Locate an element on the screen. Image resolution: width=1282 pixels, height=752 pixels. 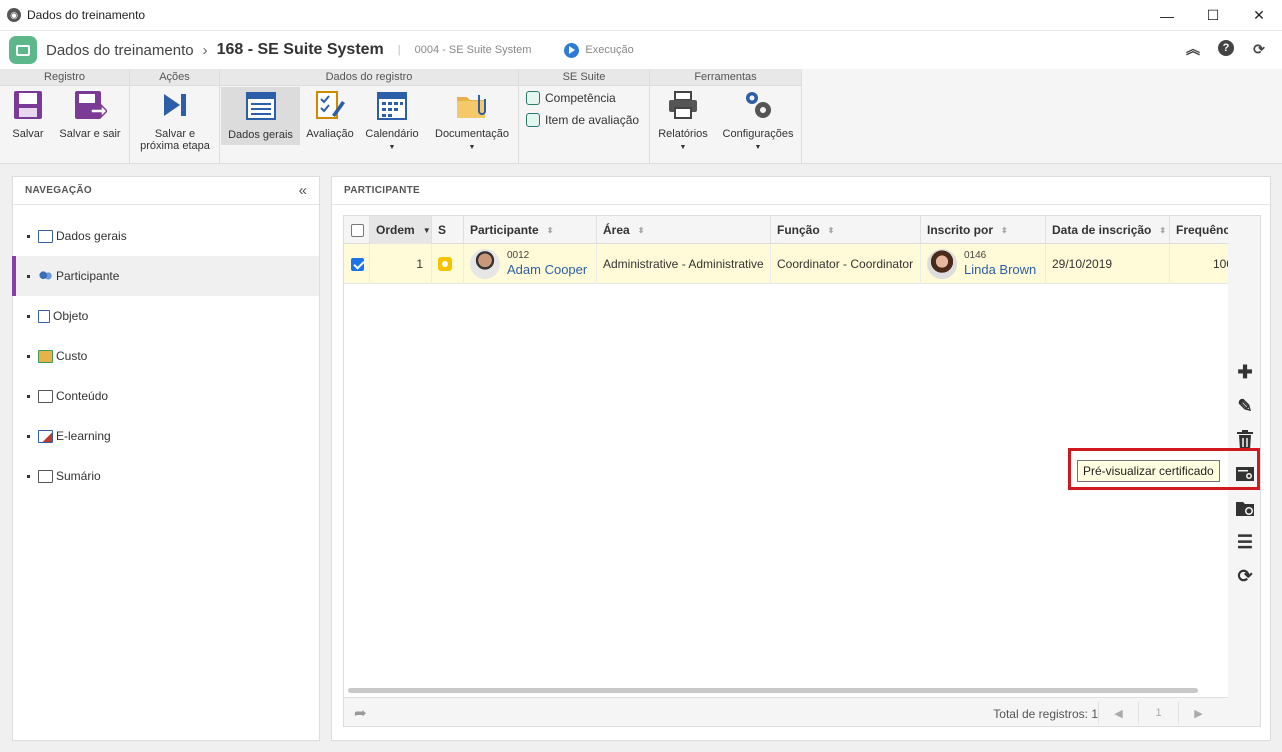
status-indicator-icon is located at coordinates (445, 264).